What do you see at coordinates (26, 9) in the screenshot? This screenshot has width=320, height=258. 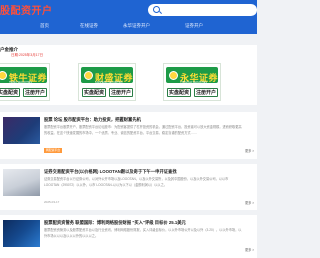 I see `site-logo-title: 股配资开户` at bounding box center [26, 9].